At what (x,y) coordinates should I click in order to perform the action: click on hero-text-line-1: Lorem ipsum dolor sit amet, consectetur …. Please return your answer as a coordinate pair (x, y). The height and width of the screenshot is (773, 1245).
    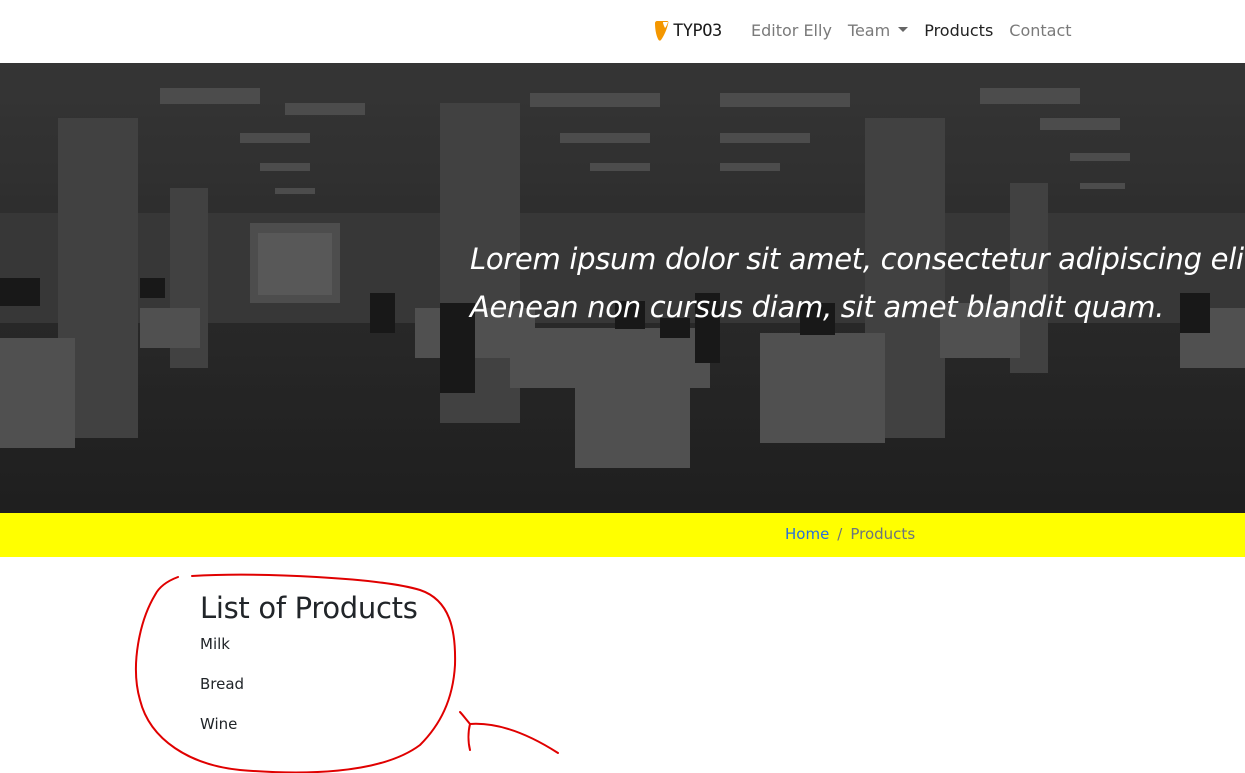
    Looking at the image, I should click on (857, 259).